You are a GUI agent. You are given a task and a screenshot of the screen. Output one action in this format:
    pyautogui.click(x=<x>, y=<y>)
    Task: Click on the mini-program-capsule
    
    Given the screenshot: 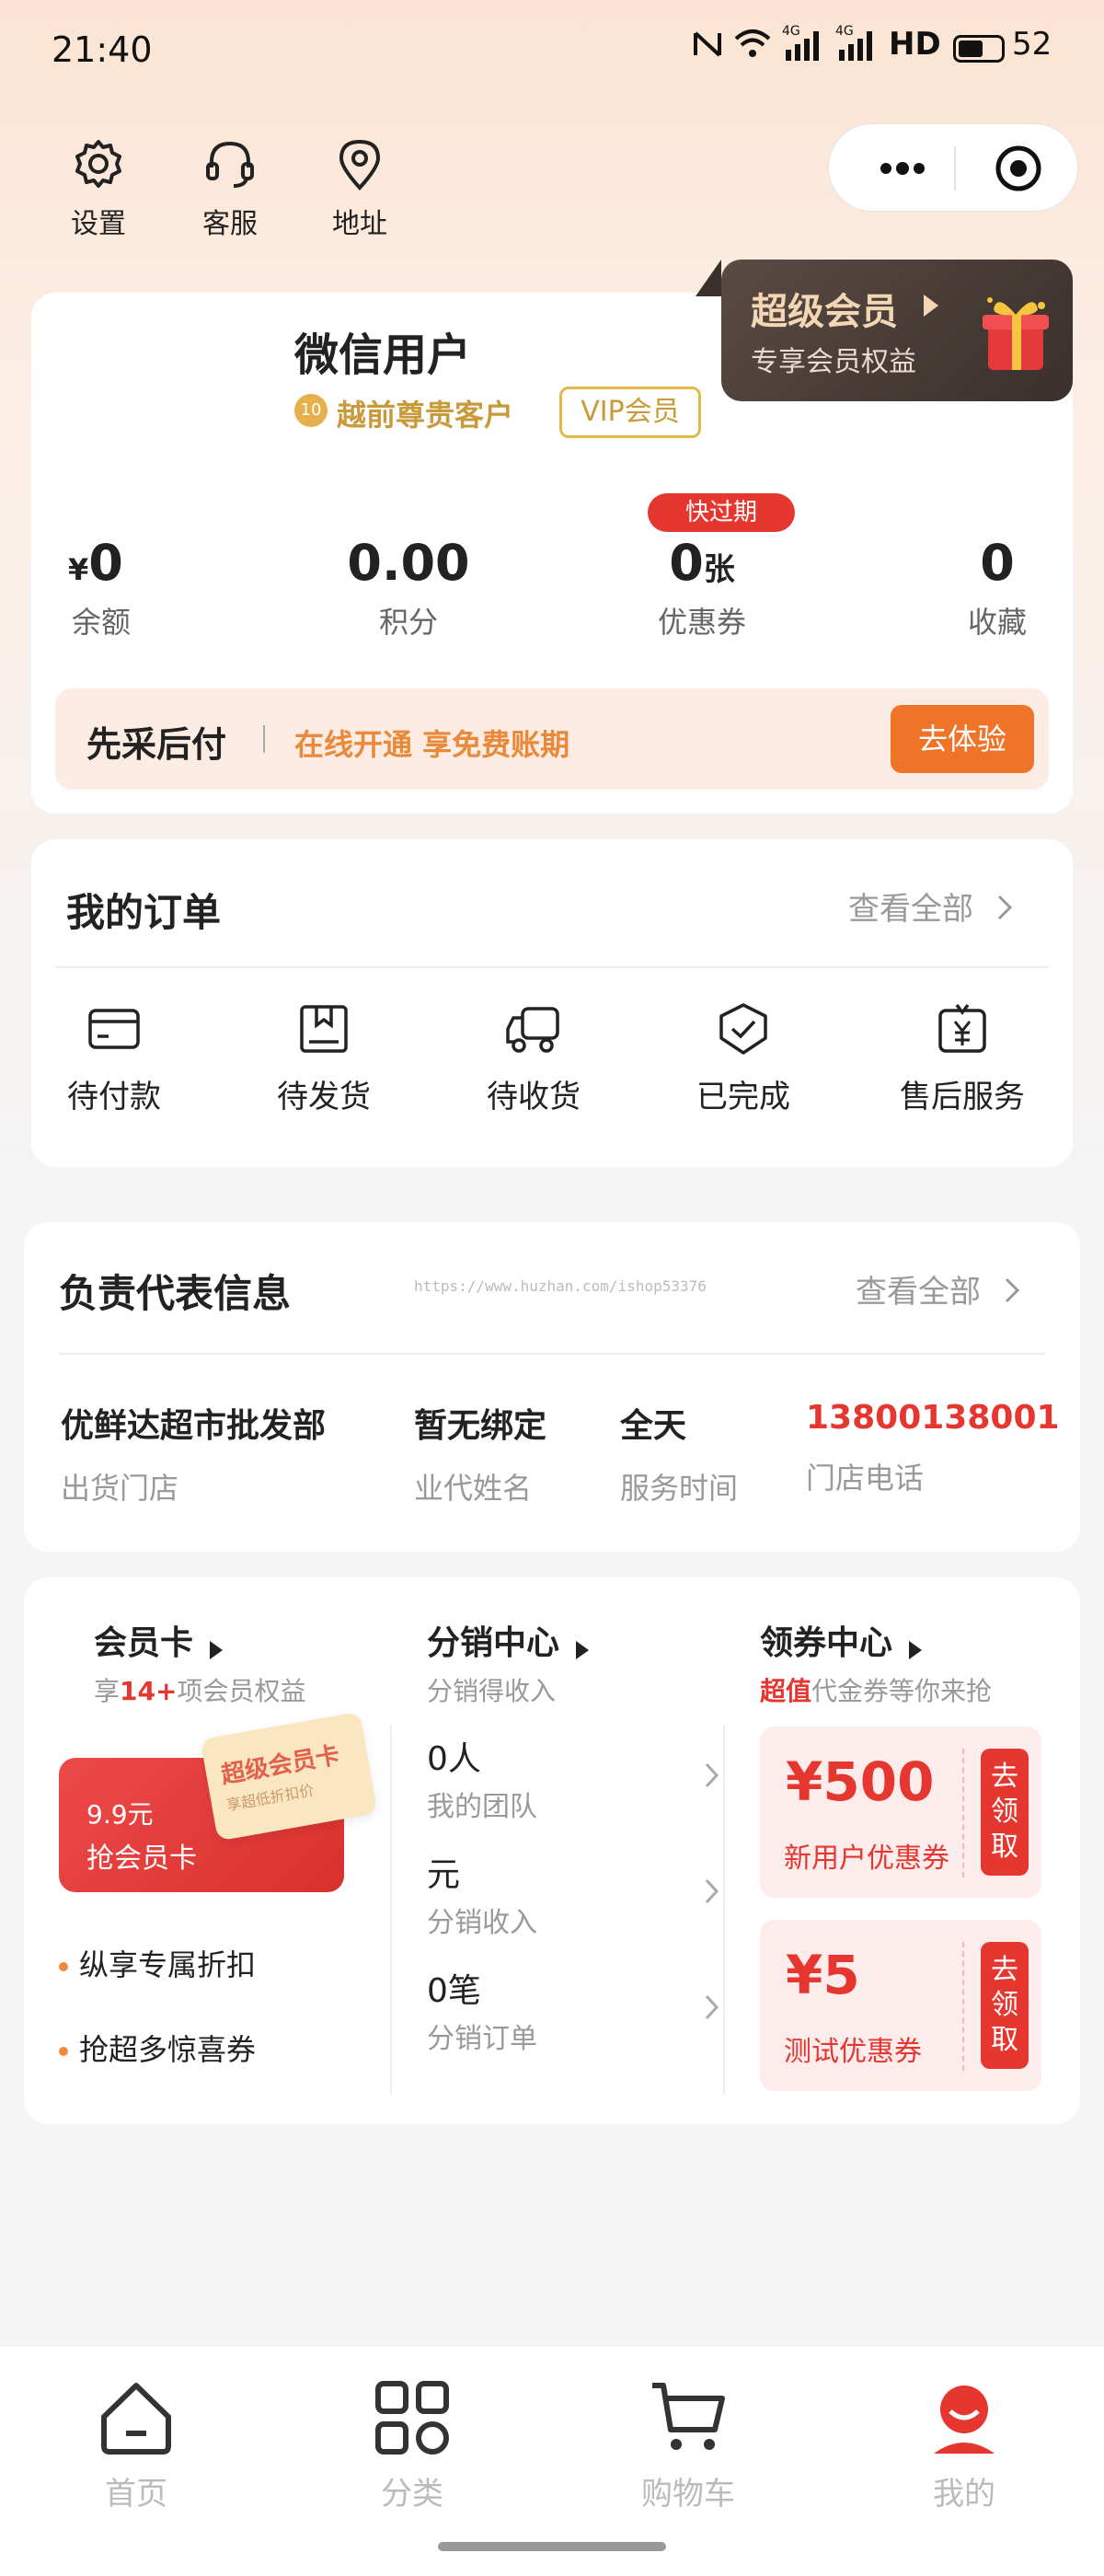 What is the action you would take?
    pyautogui.click(x=953, y=167)
    